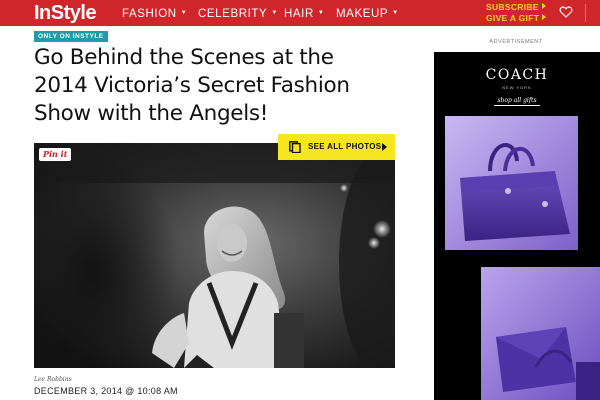 The height and width of the screenshot is (400, 600). I want to click on heart-icon, so click(566, 12).